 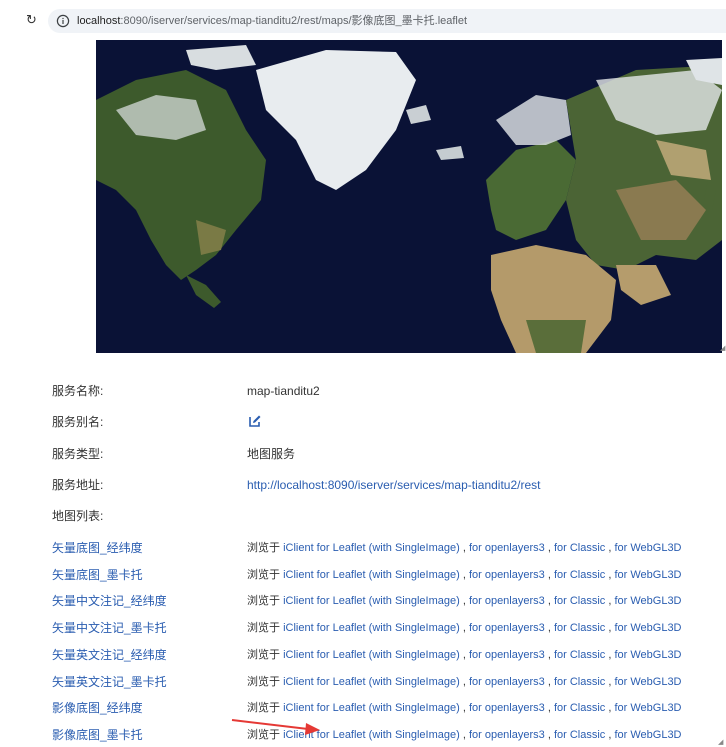 What do you see at coordinates (109, 628) in the screenshot?
I see `map-list-item-link: 矢量中文注记_墨卡托` at bounding box center [109, 628].